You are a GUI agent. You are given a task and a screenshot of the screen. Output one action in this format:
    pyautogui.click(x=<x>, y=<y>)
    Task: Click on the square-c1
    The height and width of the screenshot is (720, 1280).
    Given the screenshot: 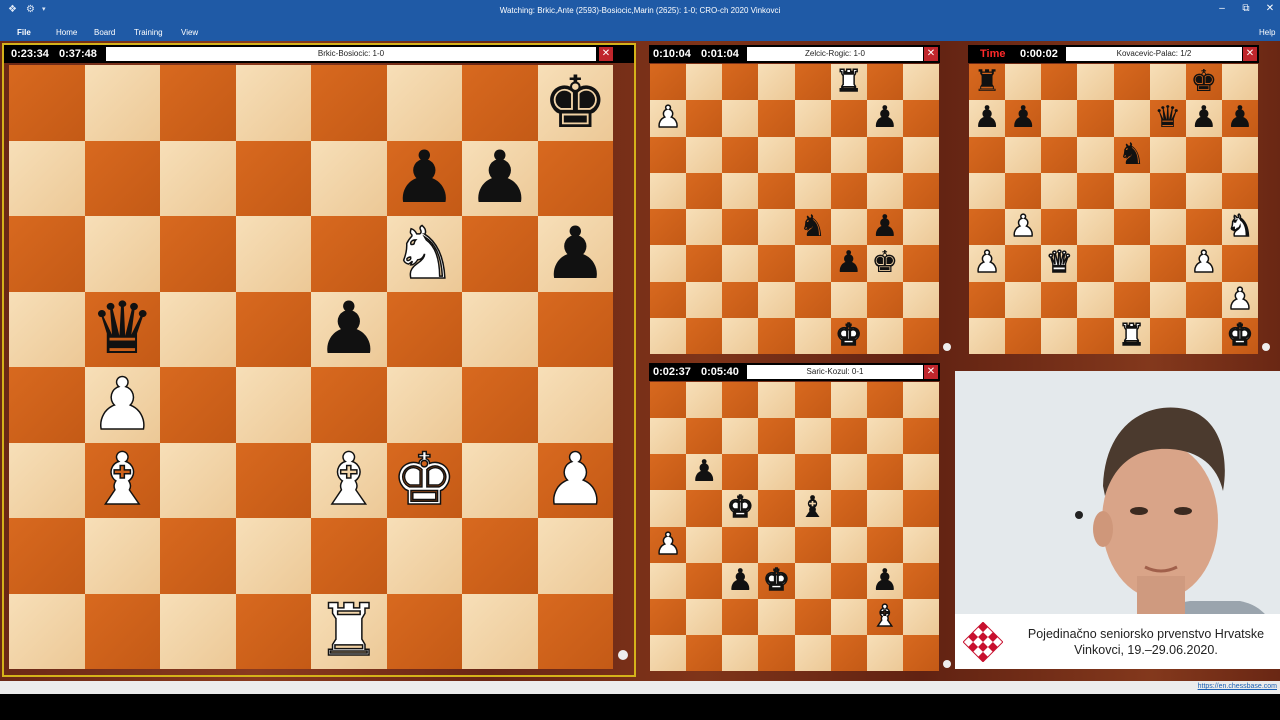 What is the action you would take?
    pyautogui.click(x=740, y=335)
    